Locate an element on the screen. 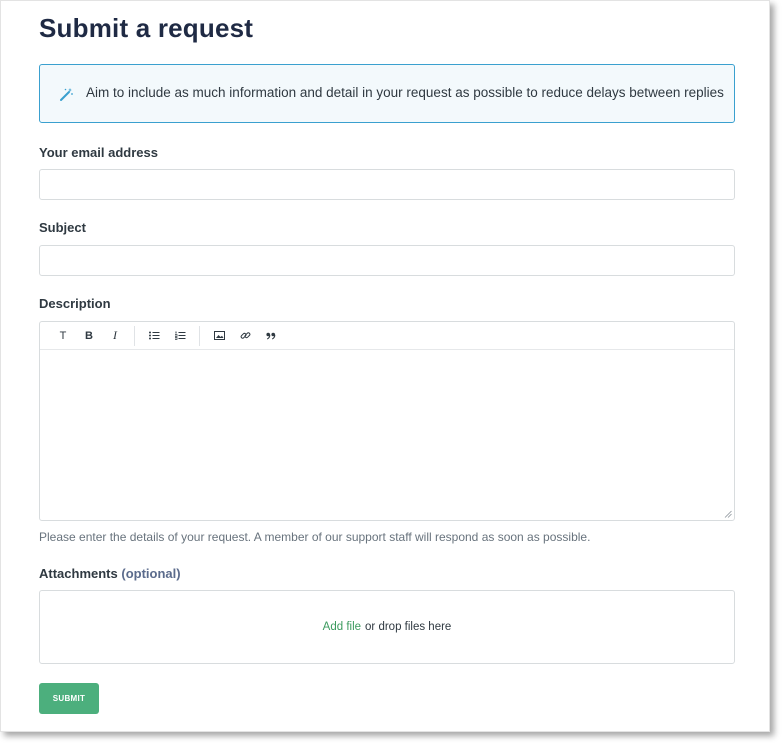 This screenshot has width=782, height=743. editor-toolbar: T B I is located at coordinates (387, 336).